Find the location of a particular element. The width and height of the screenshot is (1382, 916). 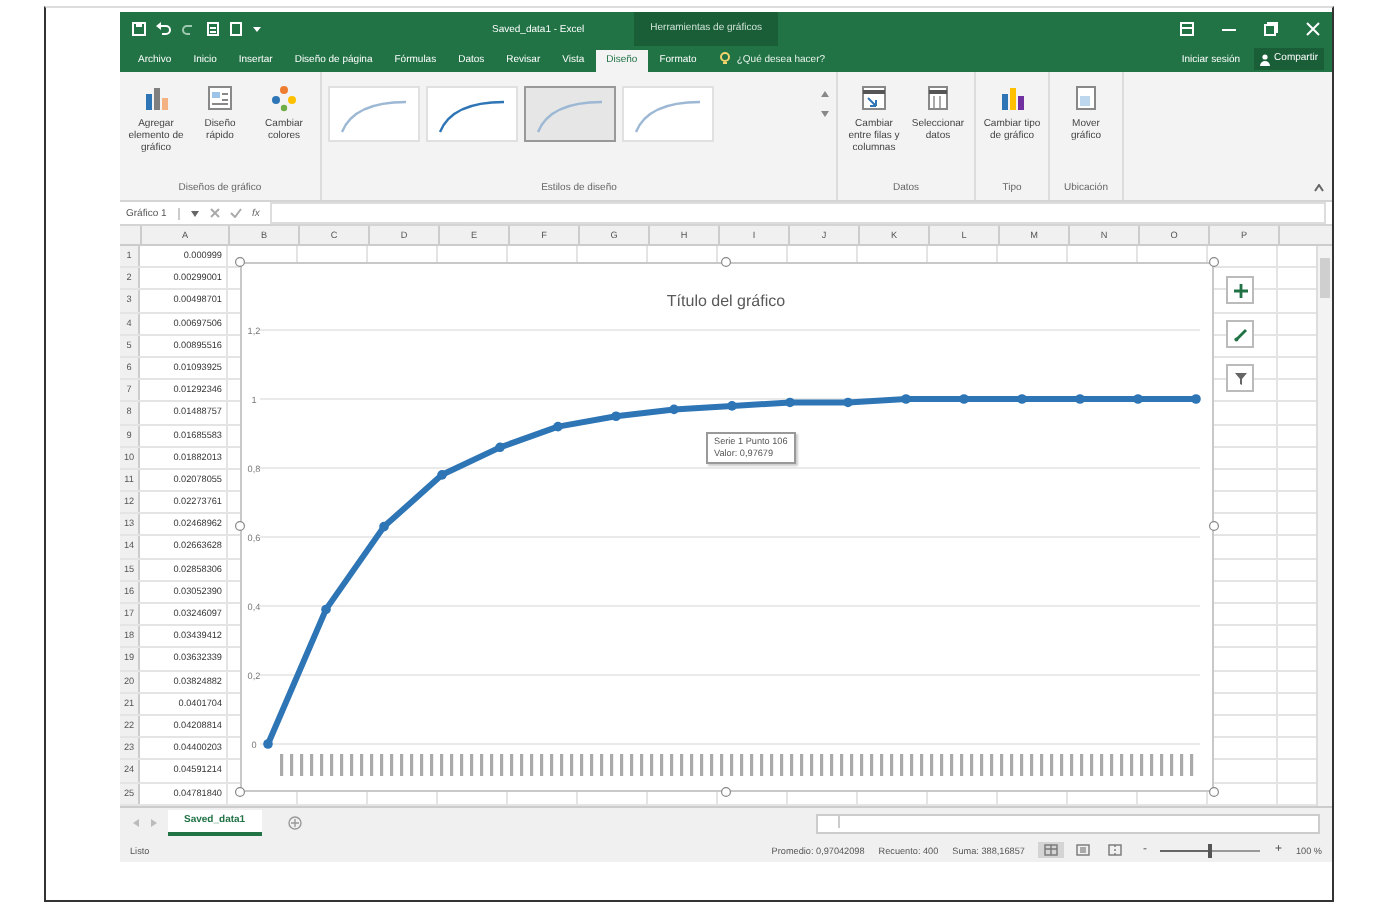

plus-icon is located at coordinates (1240, 290).